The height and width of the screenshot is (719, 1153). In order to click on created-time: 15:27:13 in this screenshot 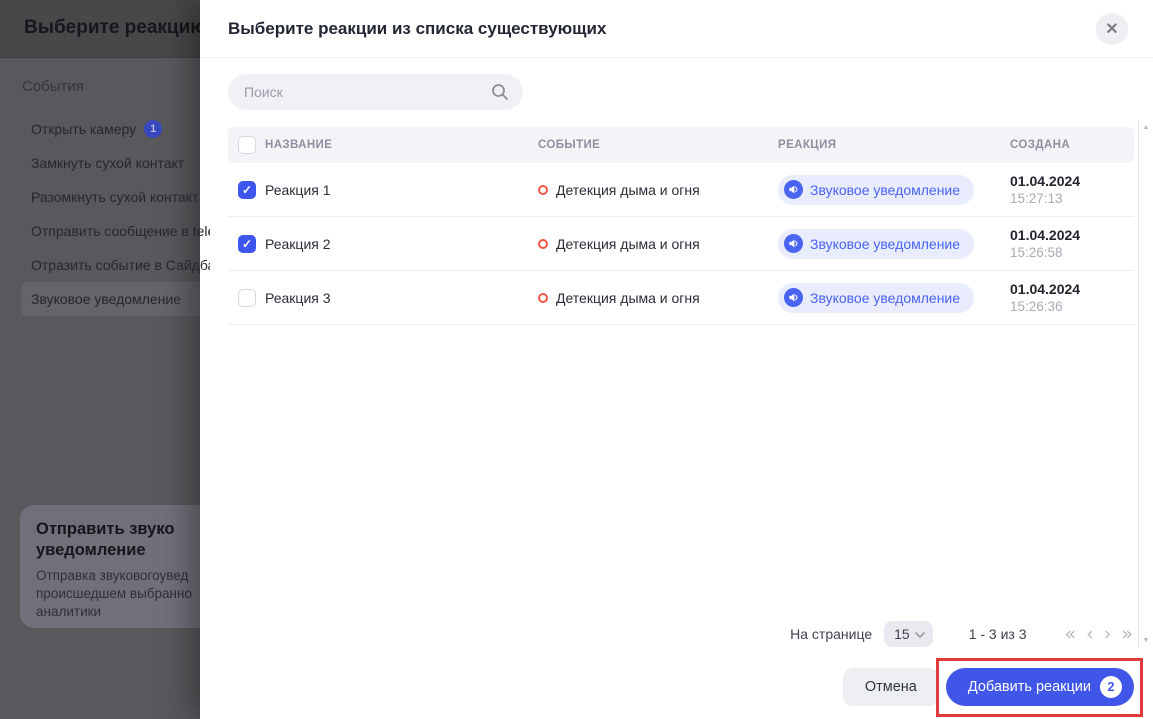, I will do `click(1036, 198)`.